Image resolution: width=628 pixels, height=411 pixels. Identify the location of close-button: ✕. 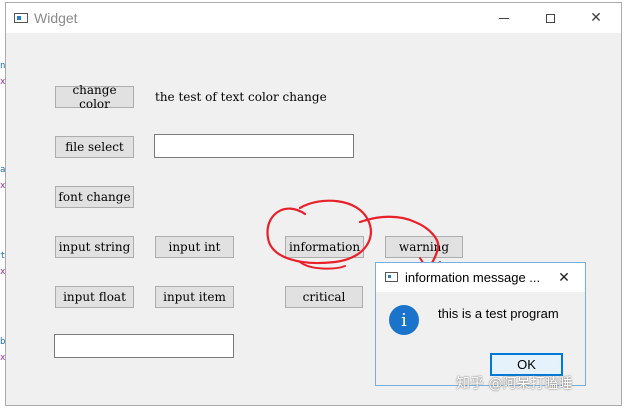
(596, 18).